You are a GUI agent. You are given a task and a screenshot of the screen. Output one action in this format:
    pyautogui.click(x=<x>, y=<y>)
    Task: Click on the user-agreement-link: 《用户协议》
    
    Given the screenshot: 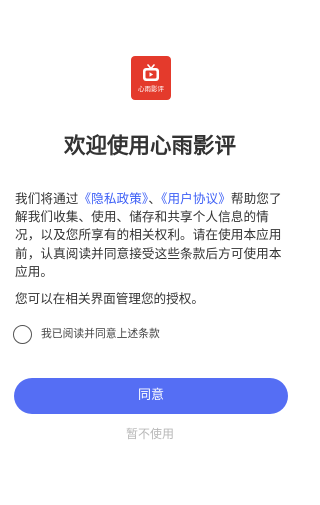 What is the action you would take?
    pyautogui.click(x=196, y=198)
    